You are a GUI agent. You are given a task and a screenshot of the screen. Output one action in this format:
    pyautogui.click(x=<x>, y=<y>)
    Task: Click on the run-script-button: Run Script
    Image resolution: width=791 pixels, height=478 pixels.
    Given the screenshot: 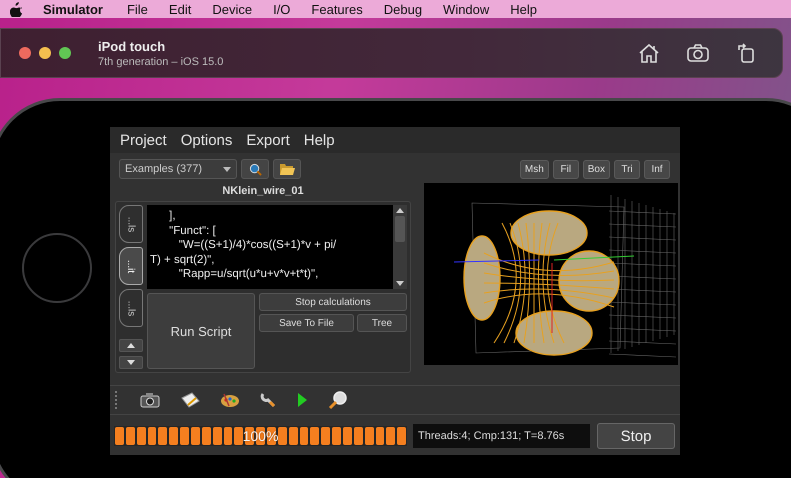 What is the action you would take?
    pyautogui.click(x=201, y=331)
    